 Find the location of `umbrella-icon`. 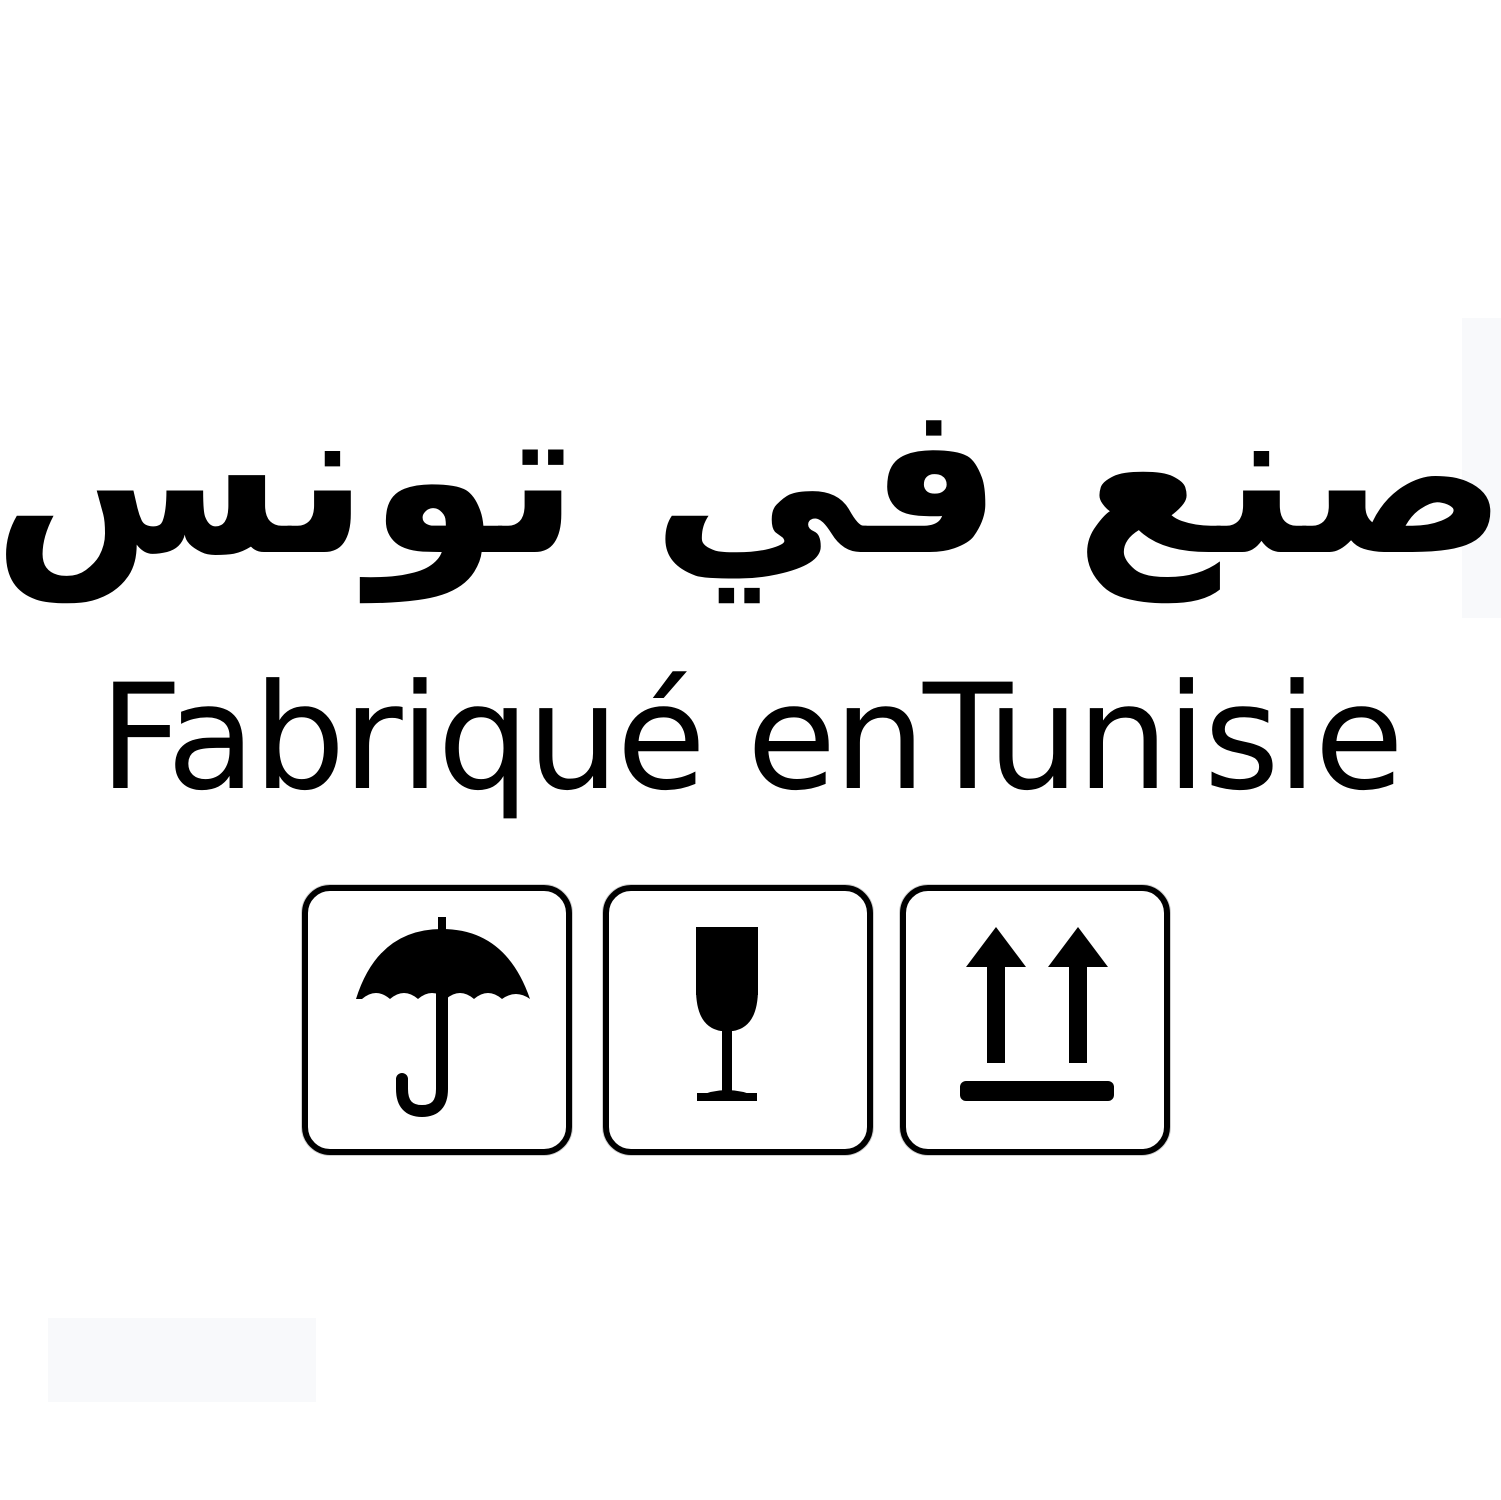

umbrella-icon is located at coordinates (443, 1017).